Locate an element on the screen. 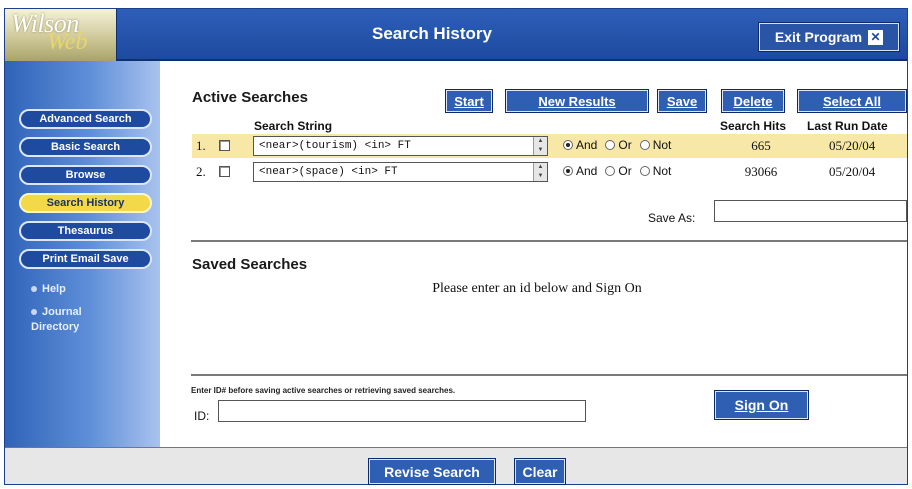 The image size is (912, 489). active-searches-heading: Active Searches is located at coordinates (250, 97).